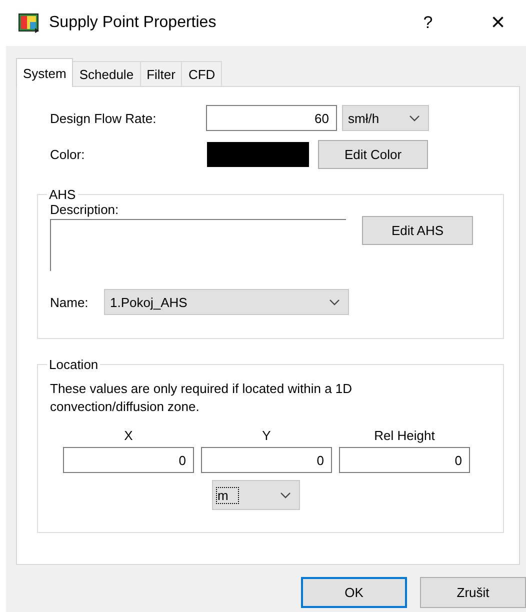 The width and height of the screenshot is (526, 612). What do you see at coordinates (417, 230) in the screenshot?
I see `edit-ahs-button: Edit AHS` at bounding box center [417, 230].